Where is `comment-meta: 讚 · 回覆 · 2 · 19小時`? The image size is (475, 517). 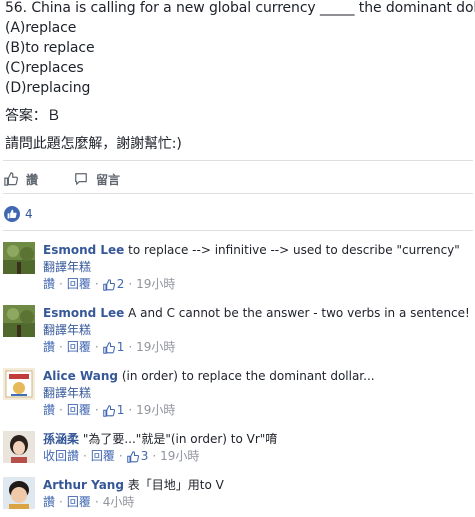
comment-meta: 讚 · 回覆 · 2 · 19小時 is located at coordinates (109, 284).